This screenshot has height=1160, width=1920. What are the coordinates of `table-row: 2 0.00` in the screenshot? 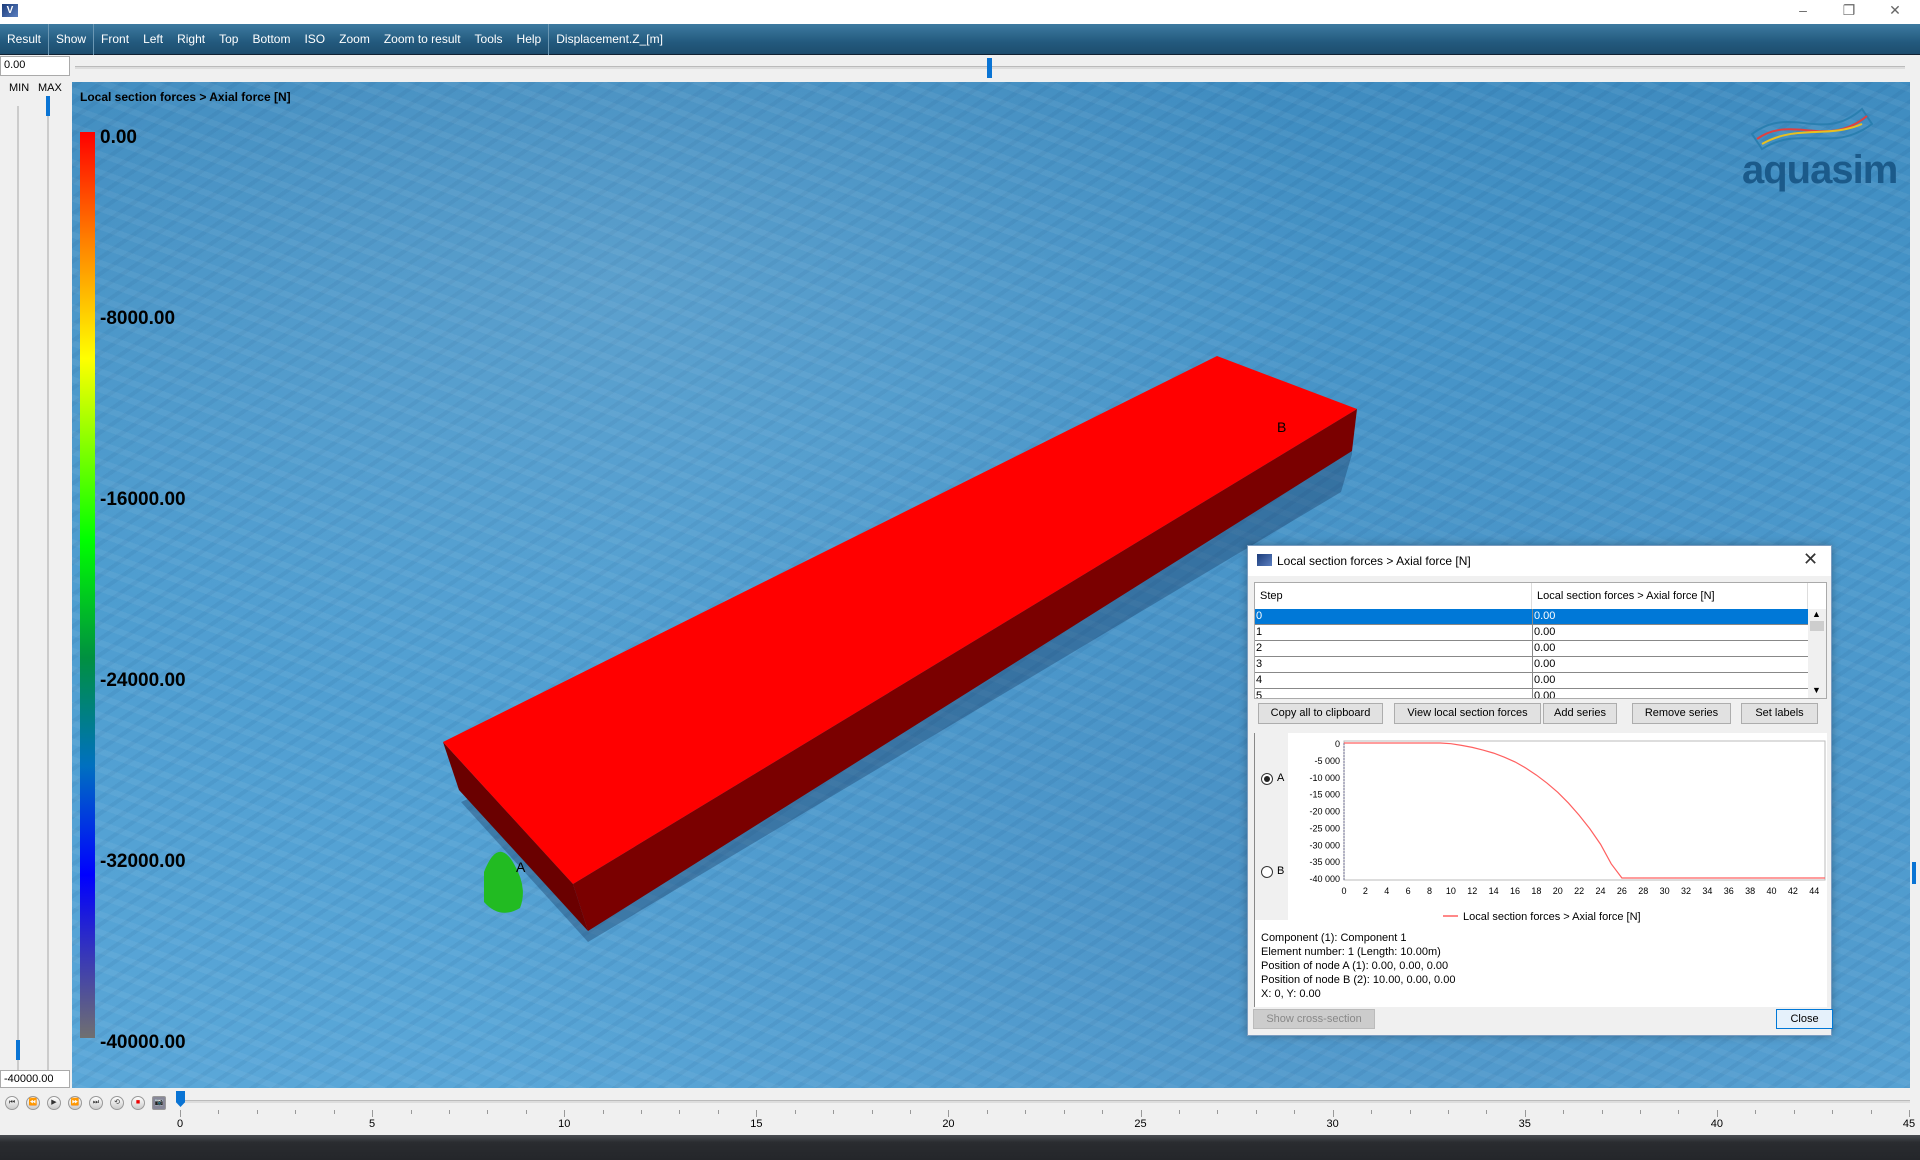 It's located at (1531, 649).